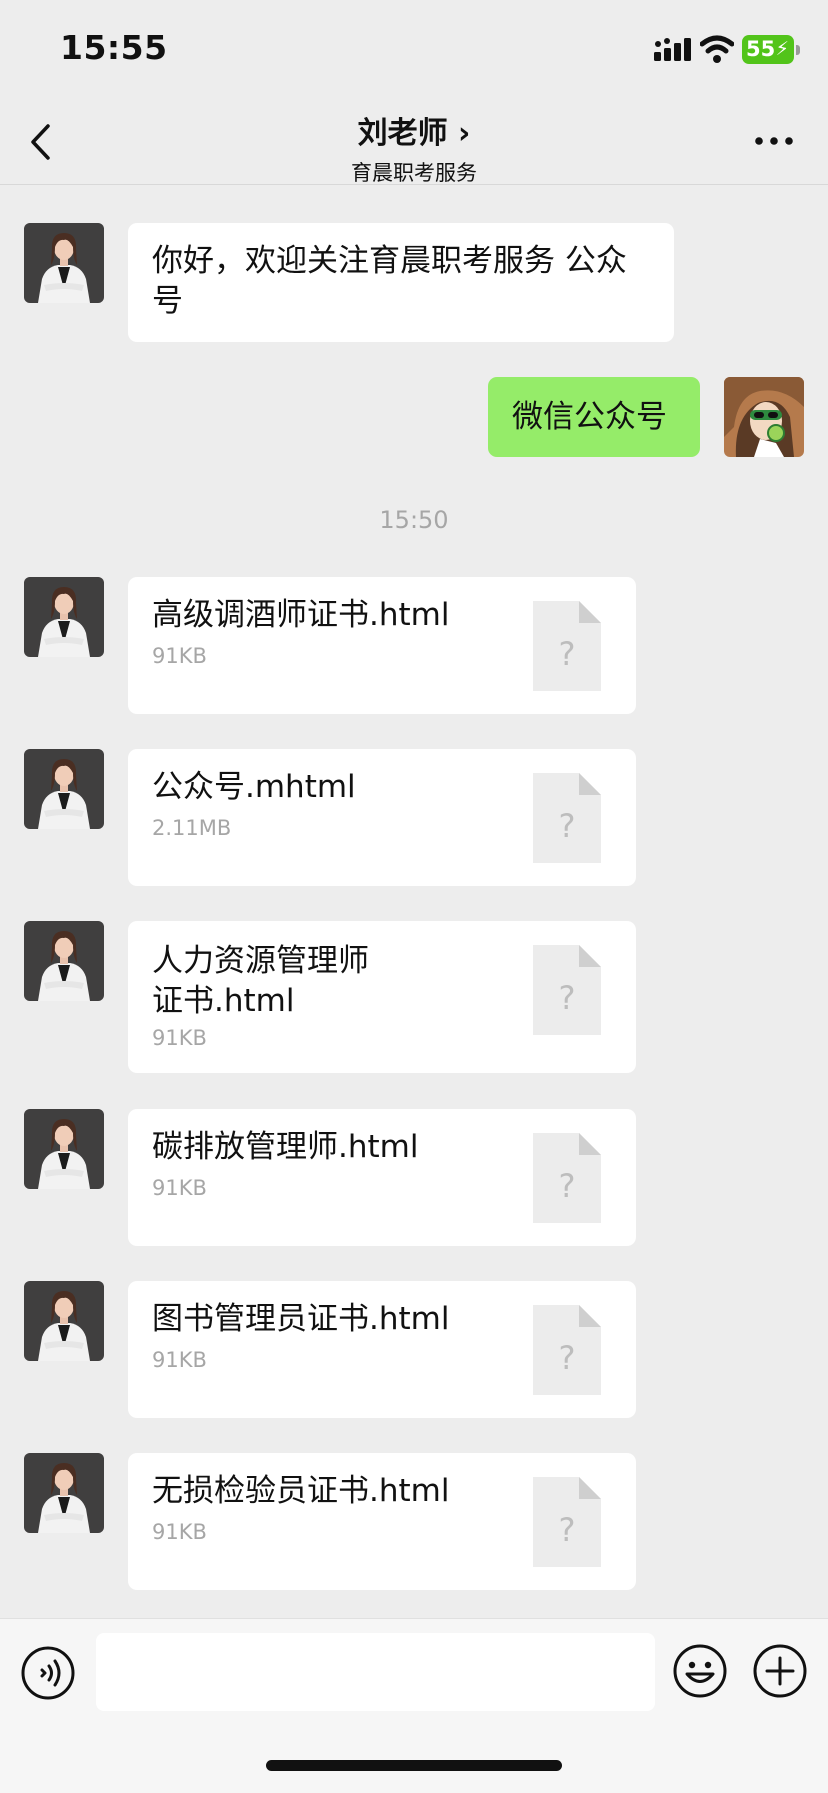 Image resolution: width=828 pixels, height=1793 pixels. I want to click on chat-header: 刘老师 › 育晨职考服务, so click(414, 142).